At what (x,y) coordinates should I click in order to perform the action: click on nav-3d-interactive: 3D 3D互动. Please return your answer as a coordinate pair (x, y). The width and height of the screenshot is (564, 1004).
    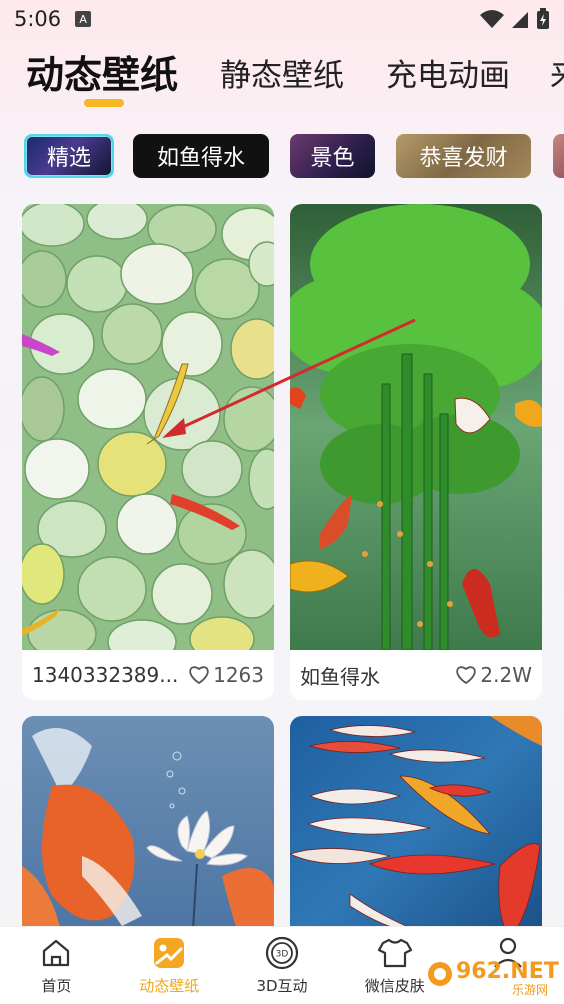
    Looking at the image, I should click on (282, 965).